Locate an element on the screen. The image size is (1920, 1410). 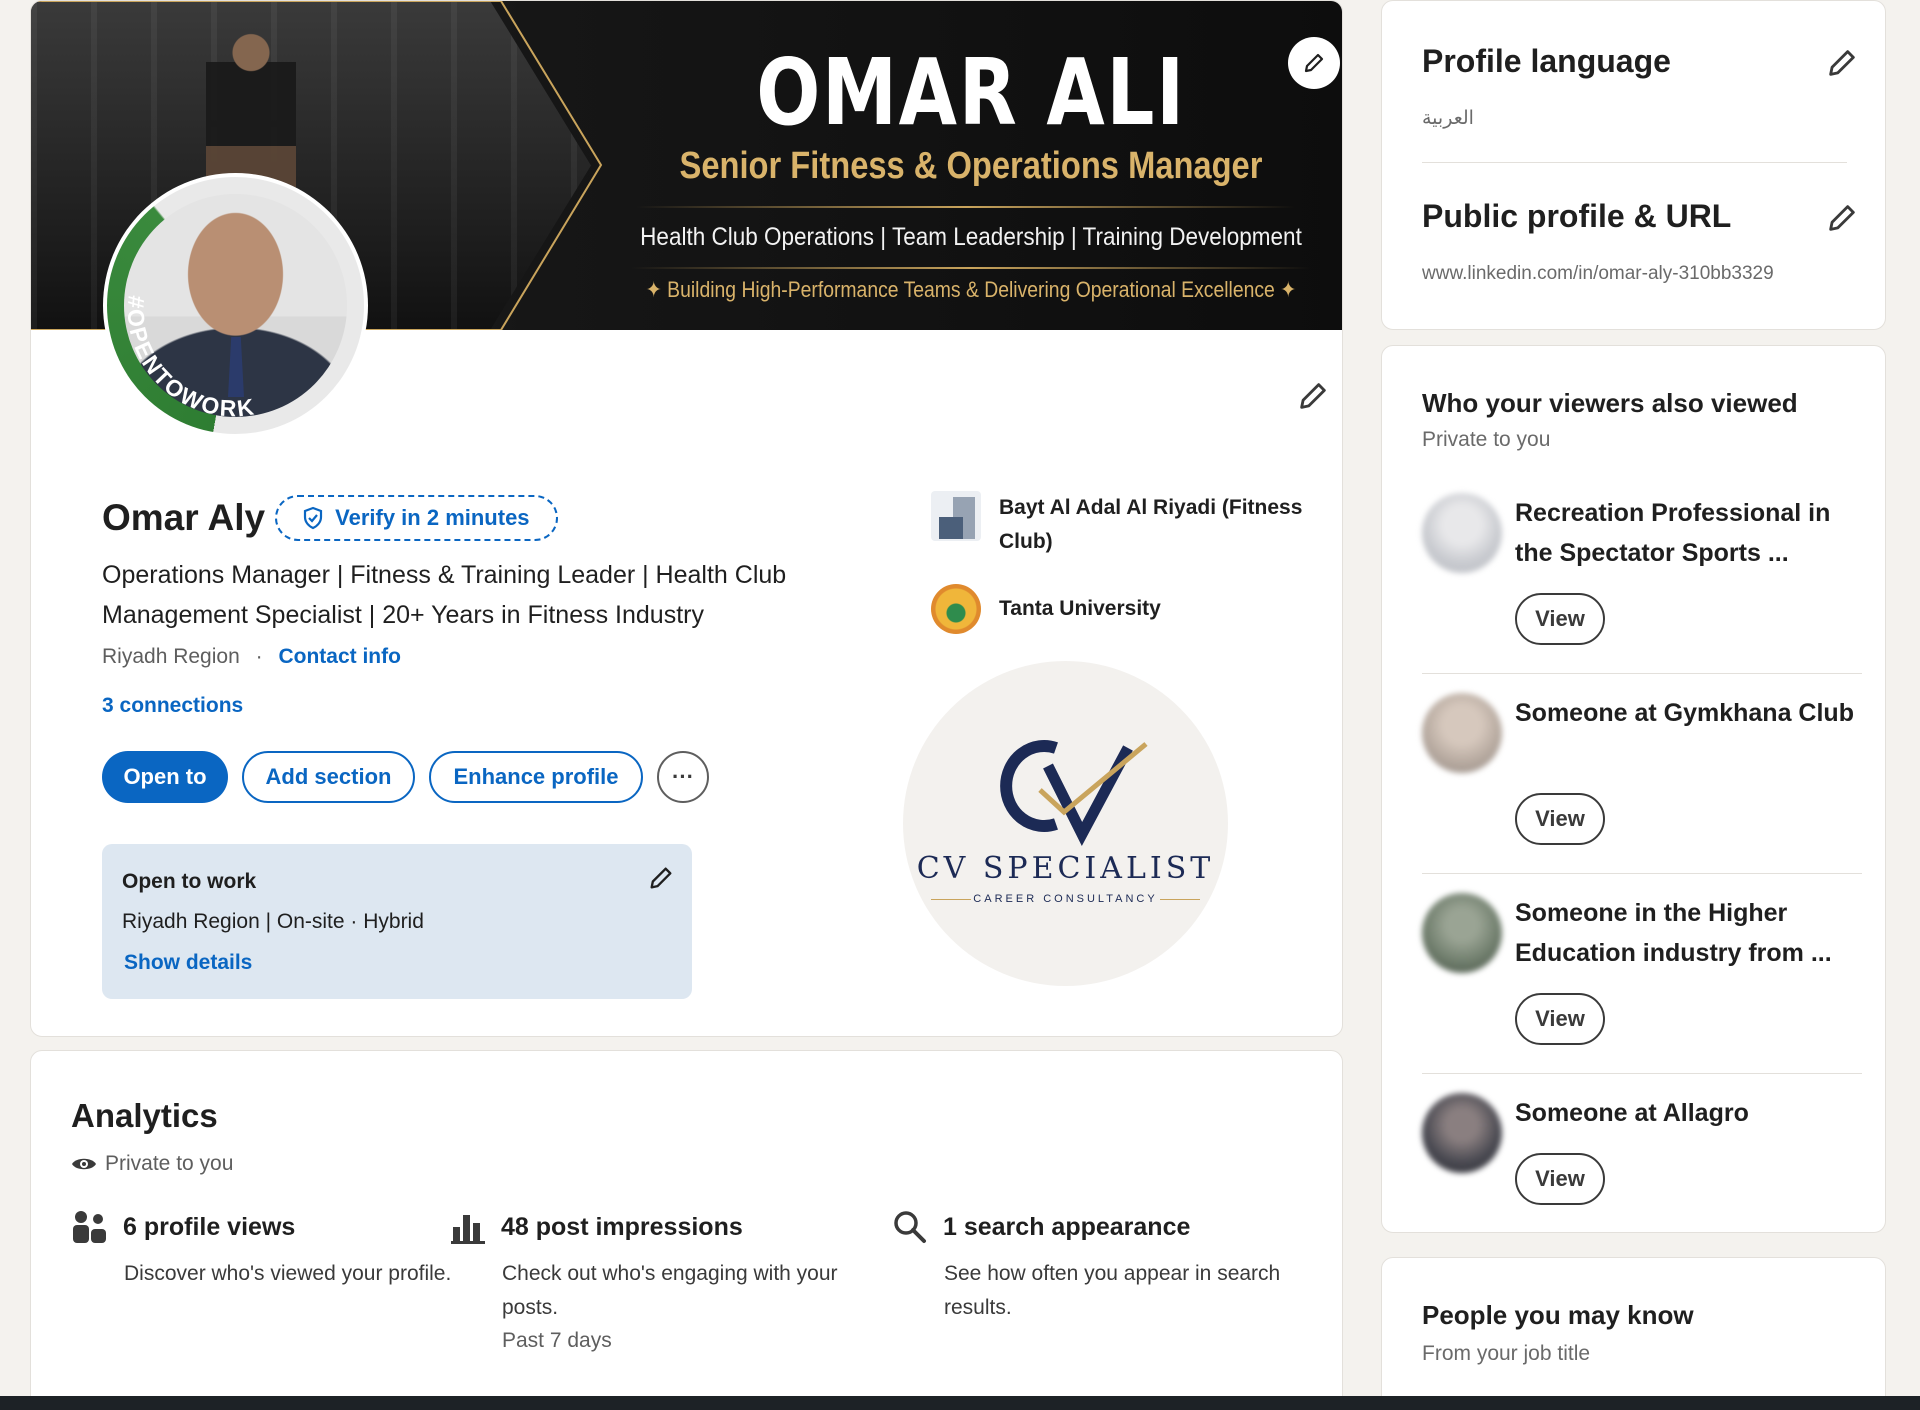
current-company: Bayt Al Adal Al Riyadi (Fitness Club) is located at coordinates (1136, 525).